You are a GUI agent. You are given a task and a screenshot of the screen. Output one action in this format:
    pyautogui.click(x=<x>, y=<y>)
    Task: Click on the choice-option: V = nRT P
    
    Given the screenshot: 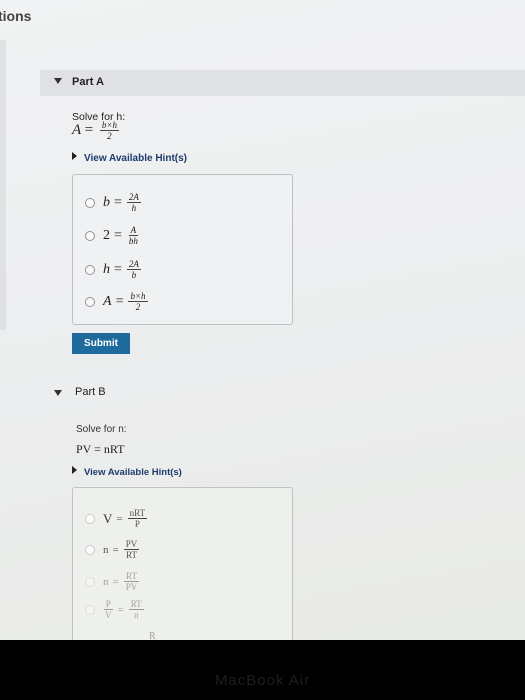 What is the action you would take?
    pyautogui.click(x=116, y=518)
    